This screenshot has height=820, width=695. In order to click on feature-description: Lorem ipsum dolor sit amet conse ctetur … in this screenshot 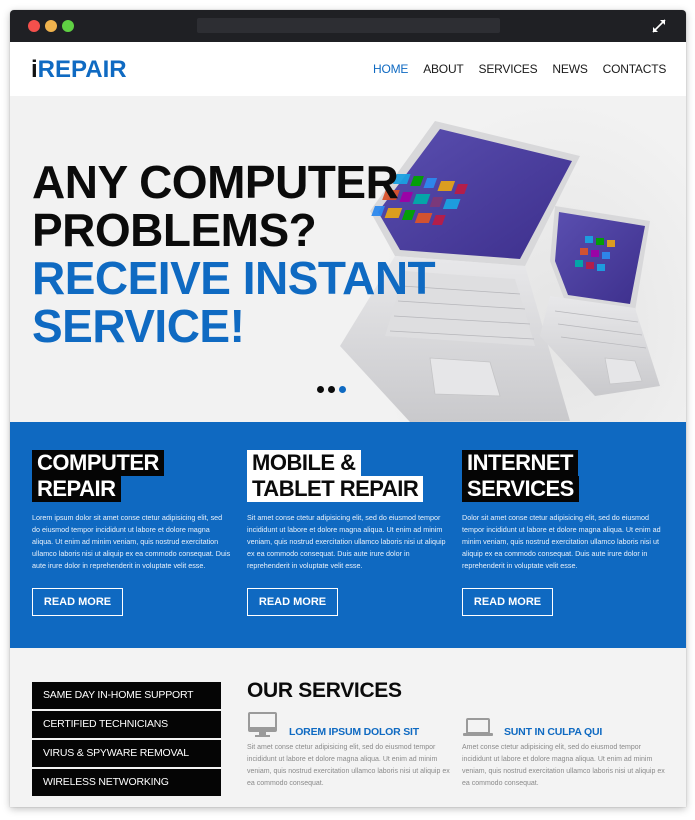, I will do `click(131, 541)`.